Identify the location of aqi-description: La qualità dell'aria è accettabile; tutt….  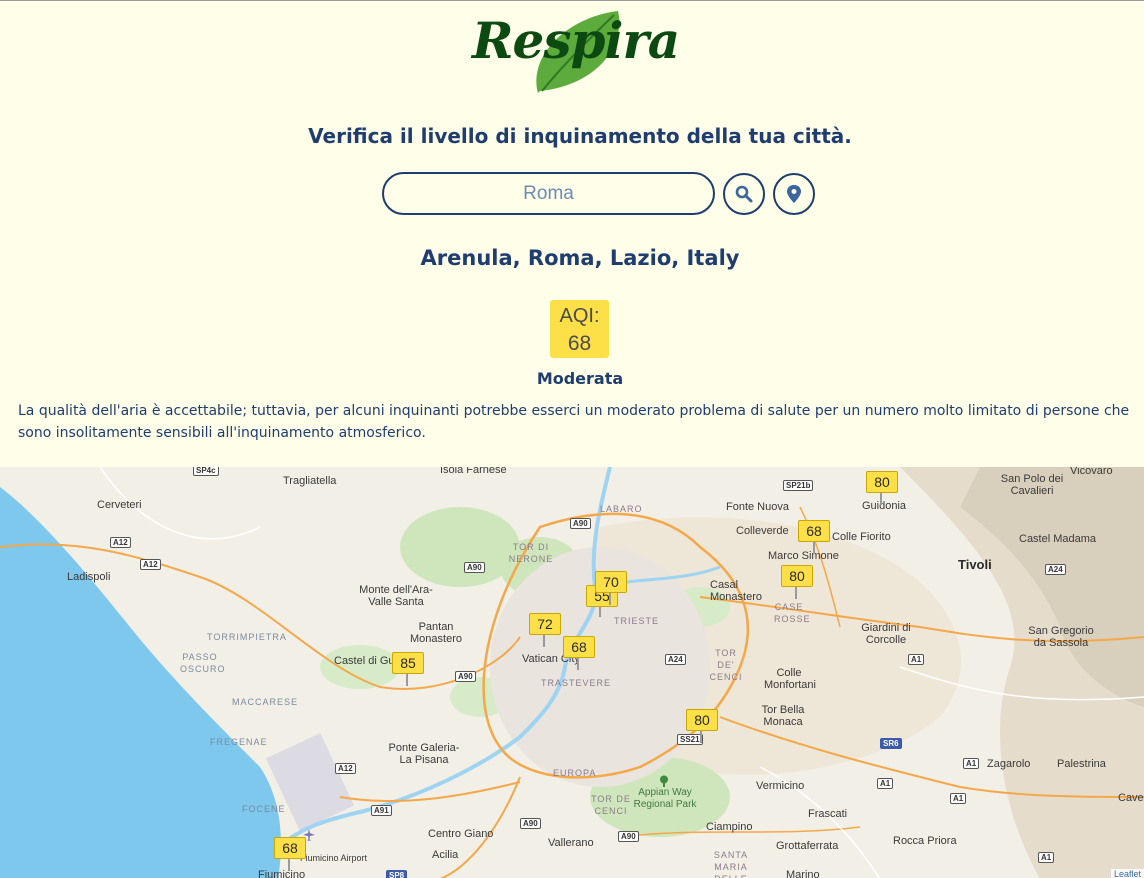
(574, 422).